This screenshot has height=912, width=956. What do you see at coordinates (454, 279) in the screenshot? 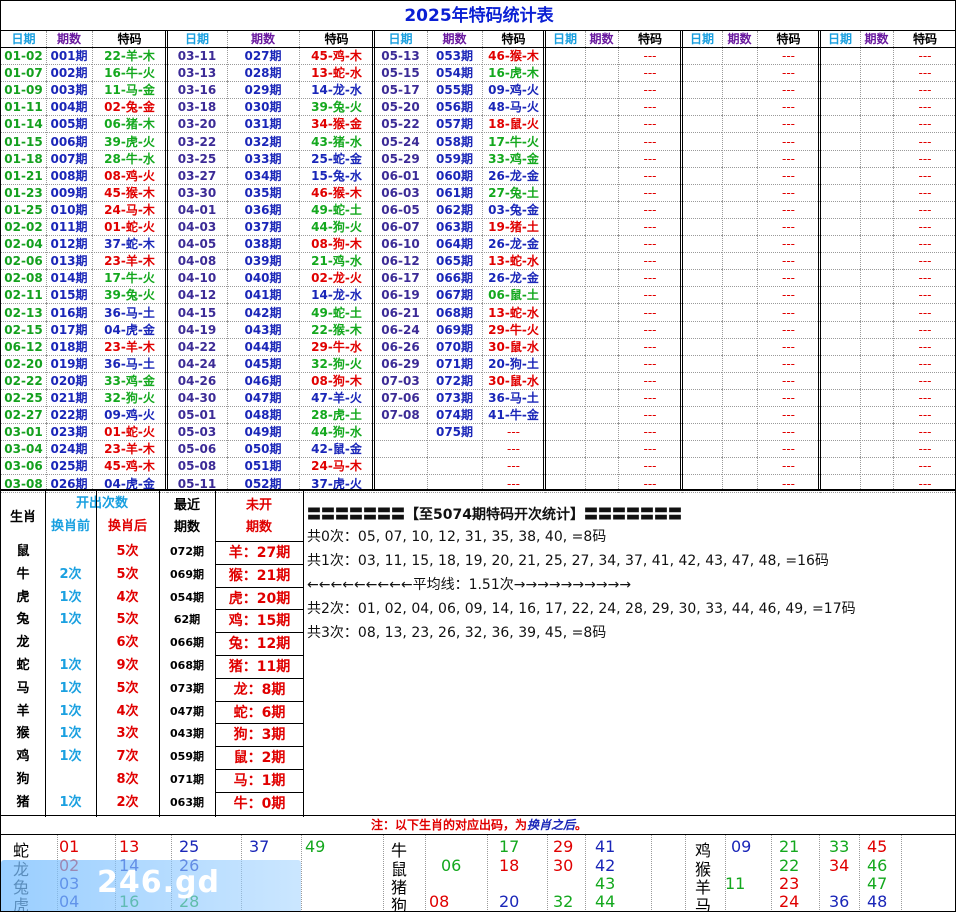
I see `cell-period: 066期` at bounding box center [454, 279].